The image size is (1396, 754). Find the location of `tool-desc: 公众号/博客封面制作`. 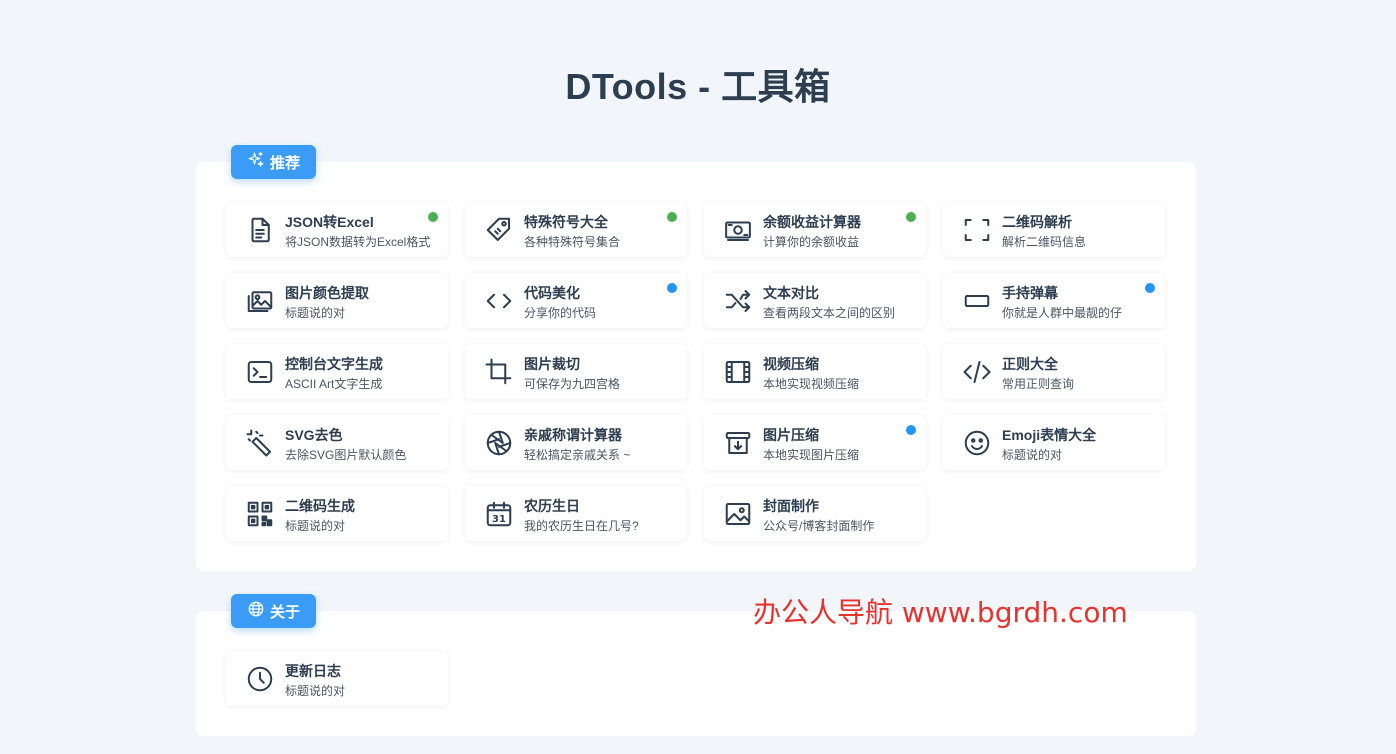

tool-desc: 公众号/博客封面制作 is located at coordinates (819, 526).